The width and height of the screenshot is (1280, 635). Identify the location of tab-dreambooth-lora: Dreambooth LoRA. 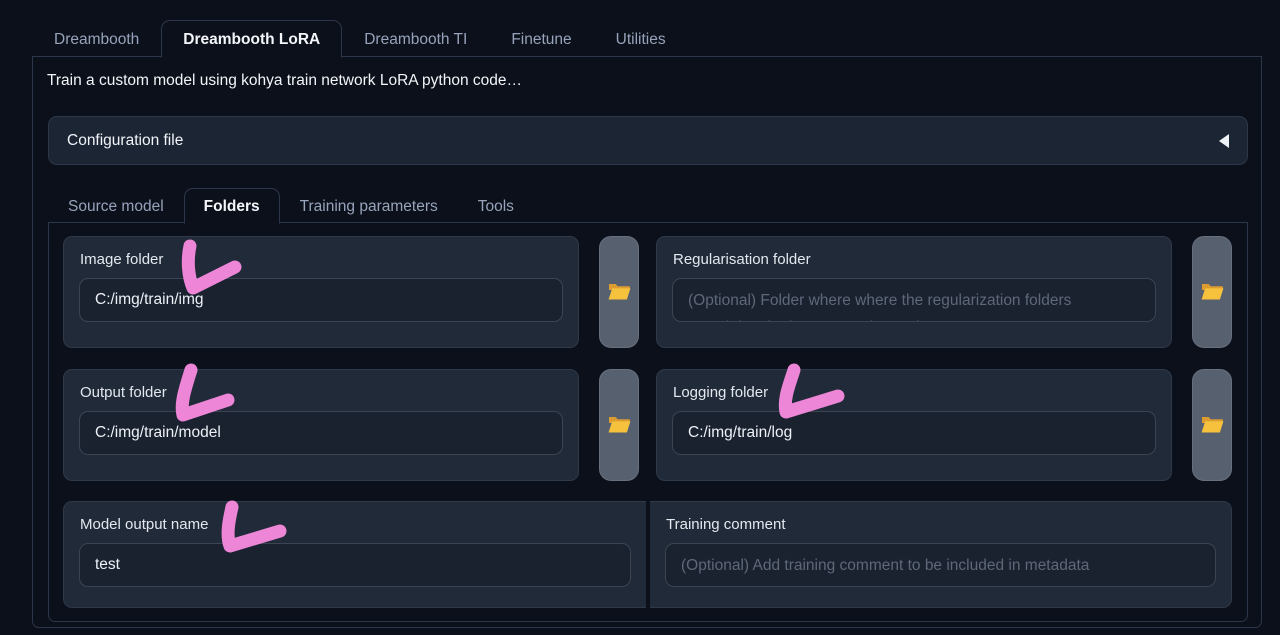
(252, 39).